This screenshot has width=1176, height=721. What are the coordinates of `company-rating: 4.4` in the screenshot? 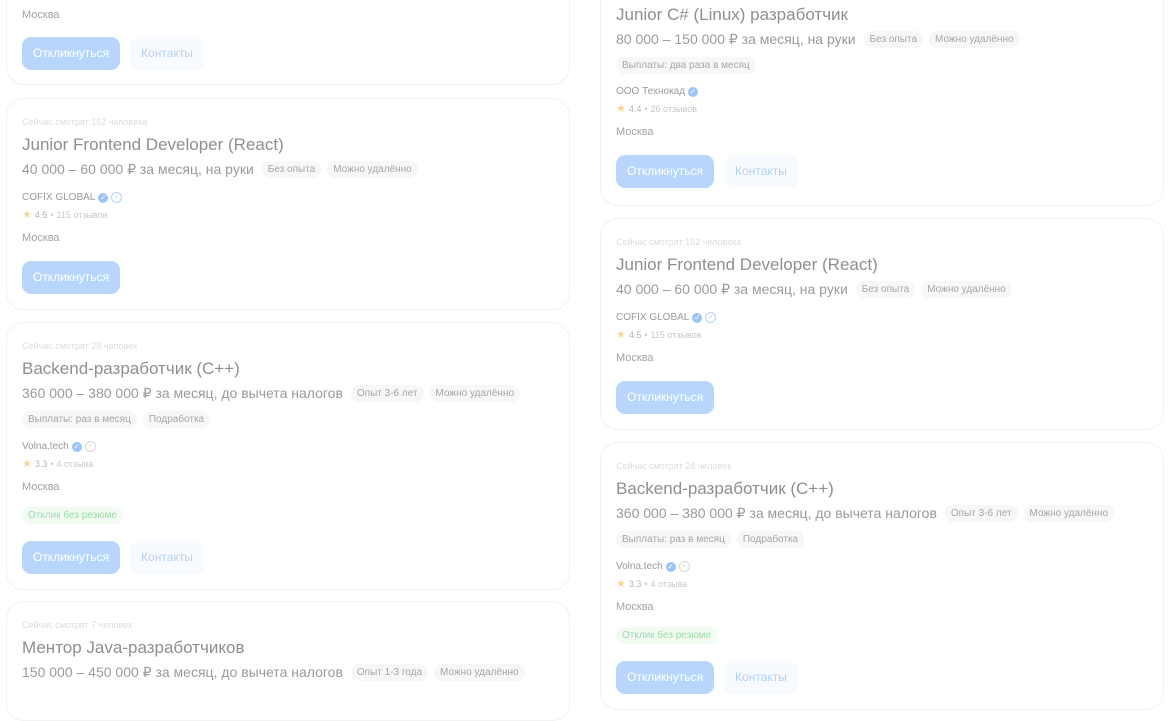 It's located at (635, 108).